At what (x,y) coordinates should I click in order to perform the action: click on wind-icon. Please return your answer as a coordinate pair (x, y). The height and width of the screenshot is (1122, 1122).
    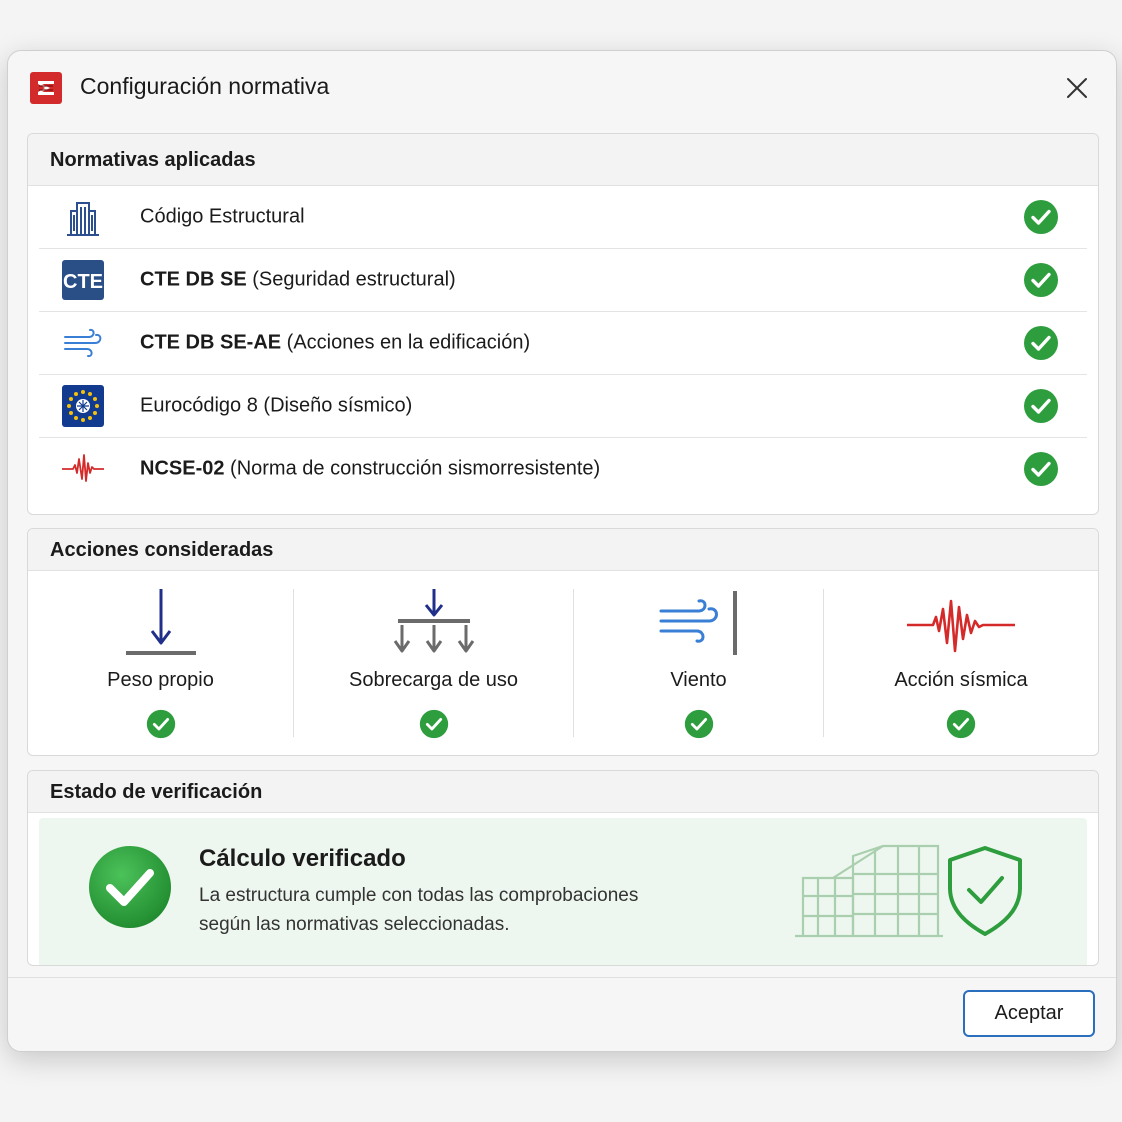
    Looking at the image, I should click on (83, 343).